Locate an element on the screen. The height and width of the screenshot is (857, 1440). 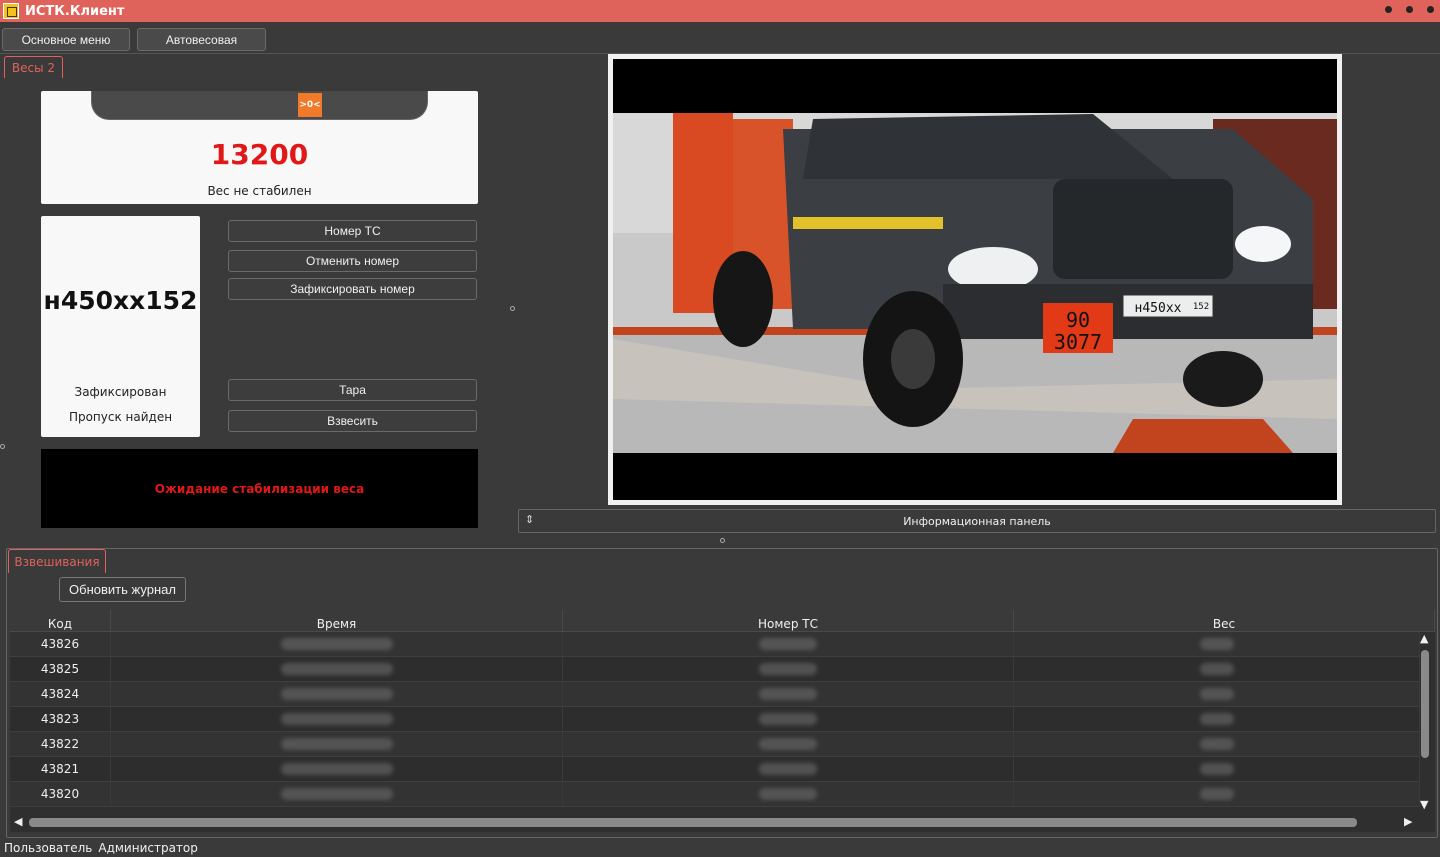
app-title: ИСТК.Клиент is located at coordinates (75, 11).